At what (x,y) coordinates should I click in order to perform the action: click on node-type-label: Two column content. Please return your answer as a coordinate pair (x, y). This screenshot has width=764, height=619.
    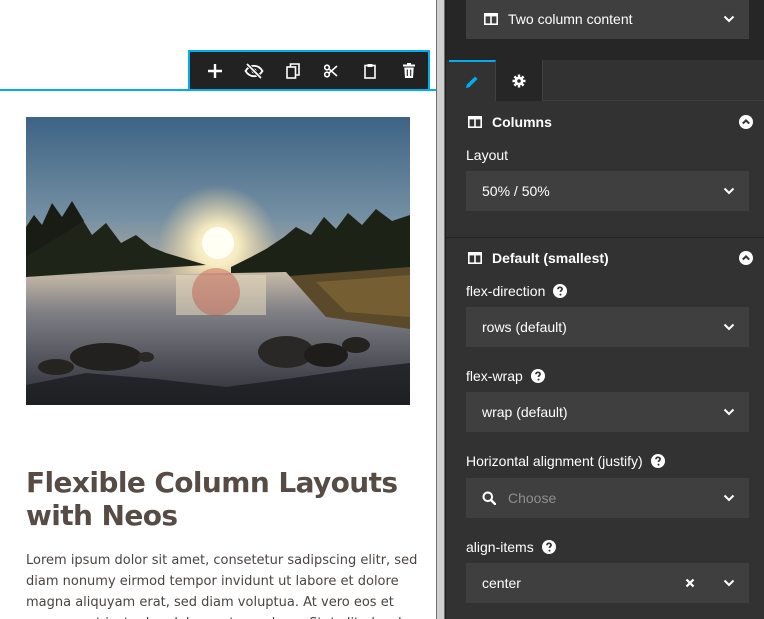
    Looking at the image, I should click on (570, 19).